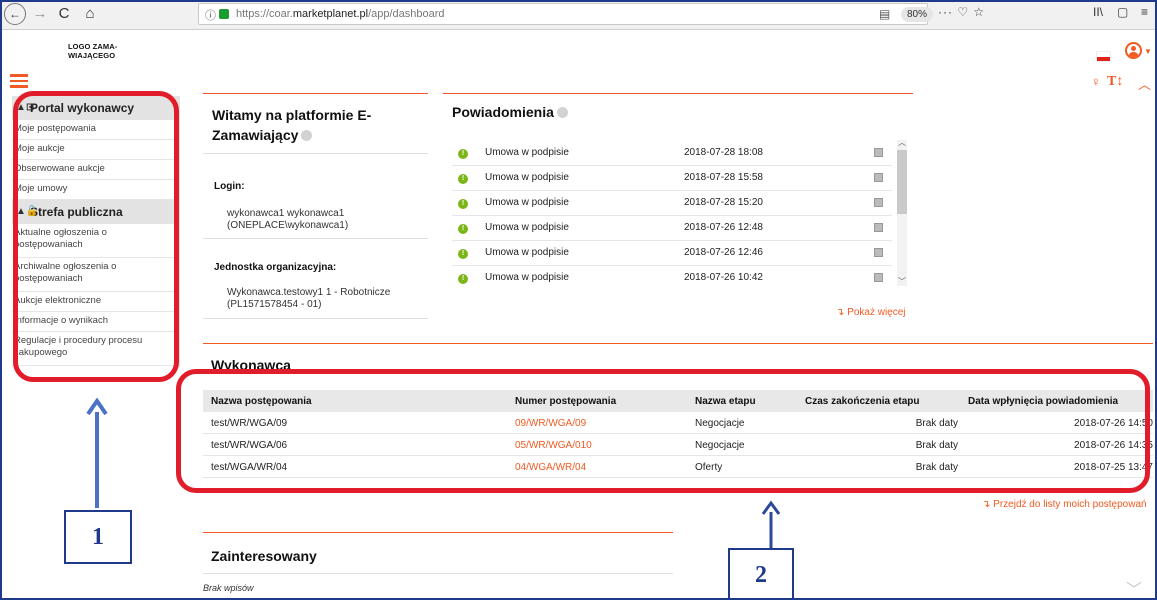 This screenshot has height=600, width=1157. What do you see at coordinates (1148, 51) in the screenshot?
I see `chevron-down-icon: ▼` at bounding box center [1148, 51].